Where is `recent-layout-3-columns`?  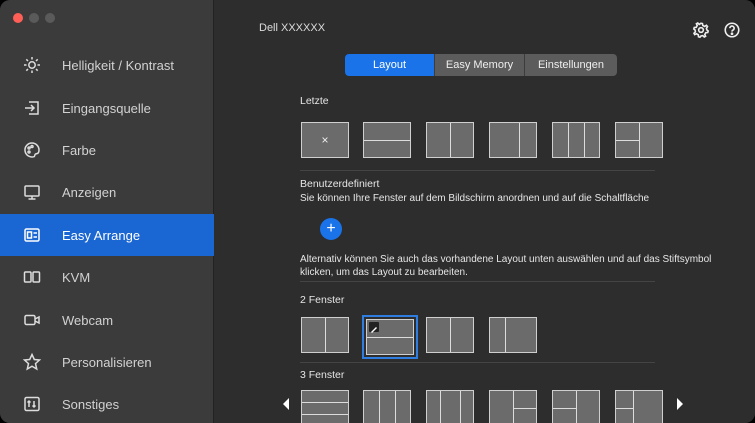 recent-layout-3-columns is located at coordinates (576, 140).